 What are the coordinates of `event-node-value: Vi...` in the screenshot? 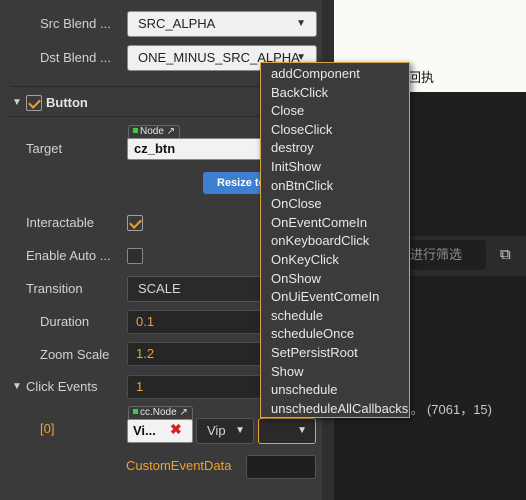 It's located at (144, 430).